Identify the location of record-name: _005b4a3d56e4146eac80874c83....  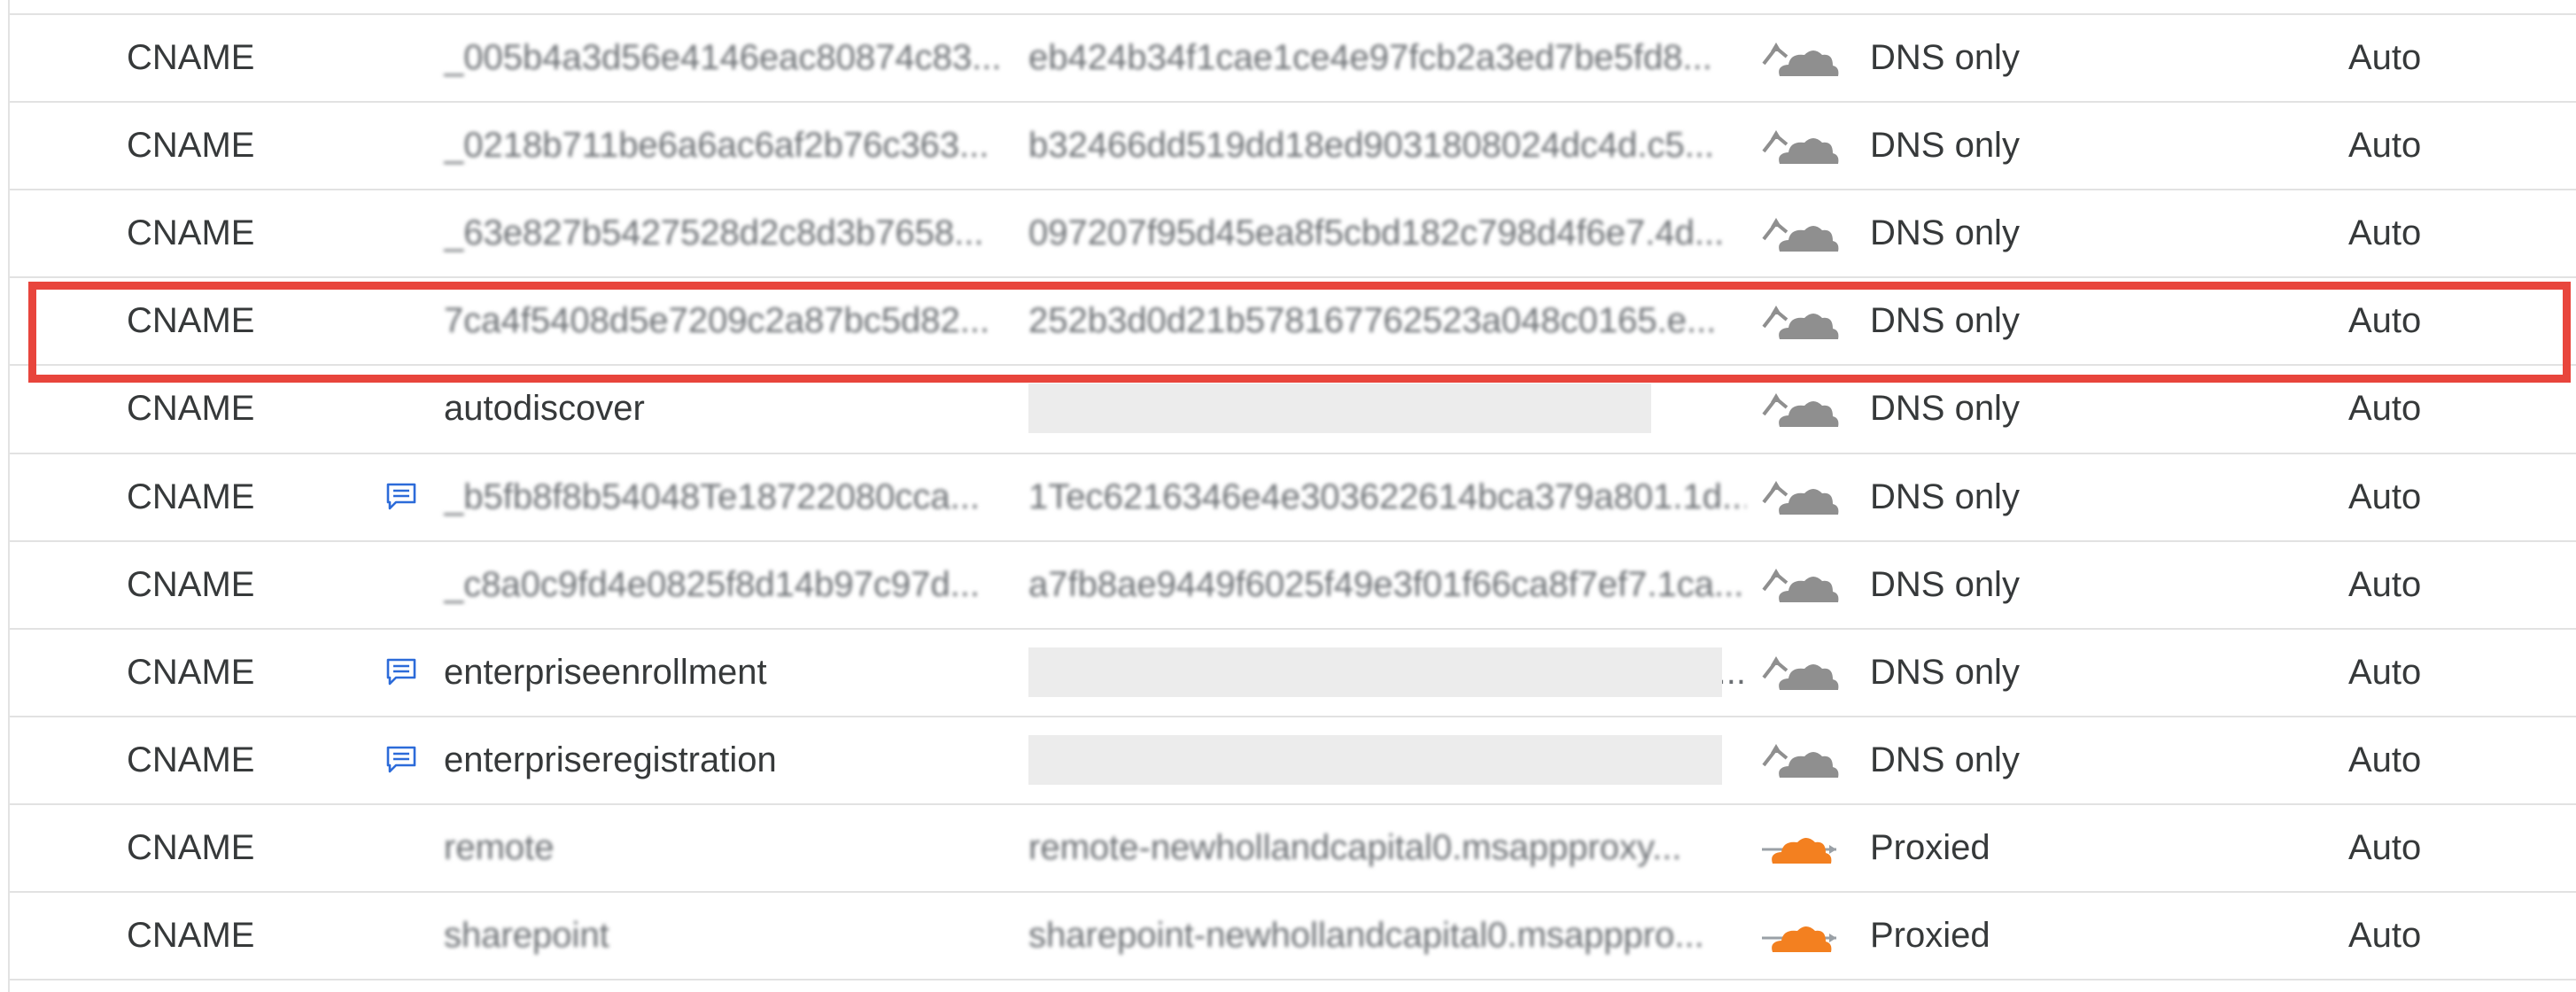
(723, 57).